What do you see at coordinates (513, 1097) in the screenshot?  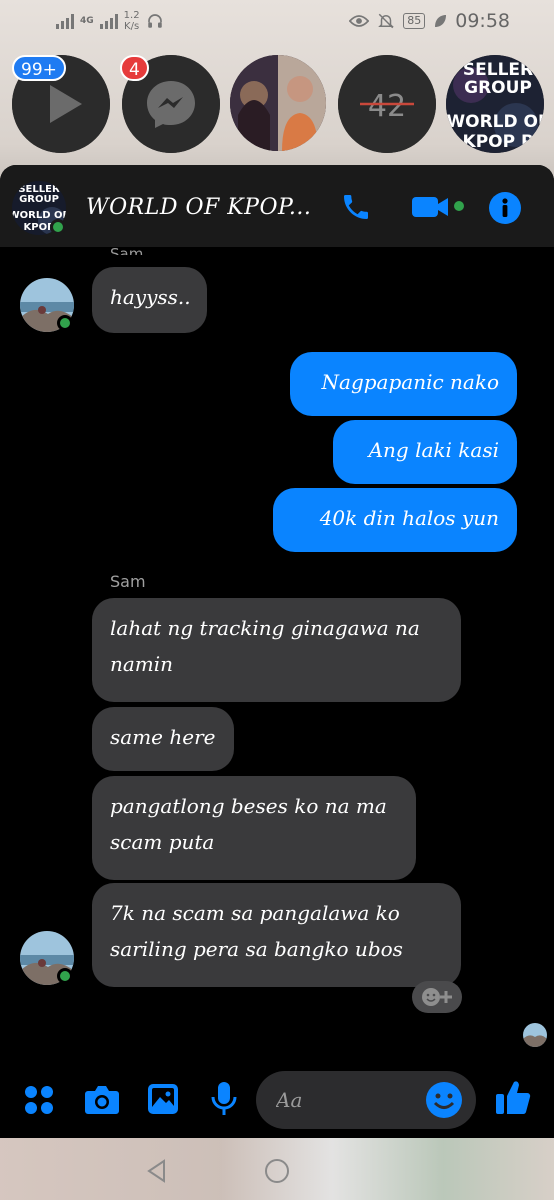 I see `thumbs-up-icon` at bounding box center [513, 1097].